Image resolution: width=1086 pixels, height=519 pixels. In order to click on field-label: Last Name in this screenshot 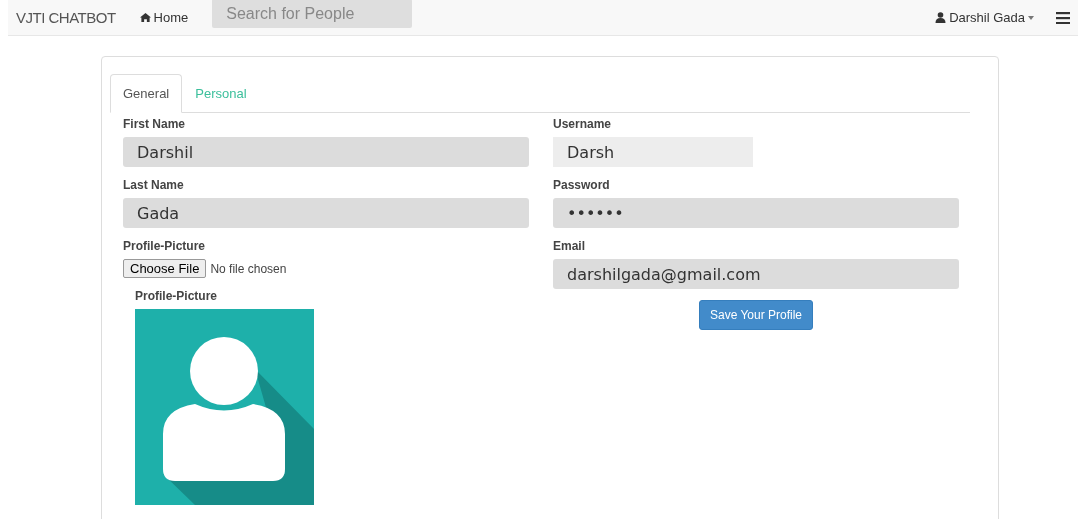, I will do `click(154, 185)`.